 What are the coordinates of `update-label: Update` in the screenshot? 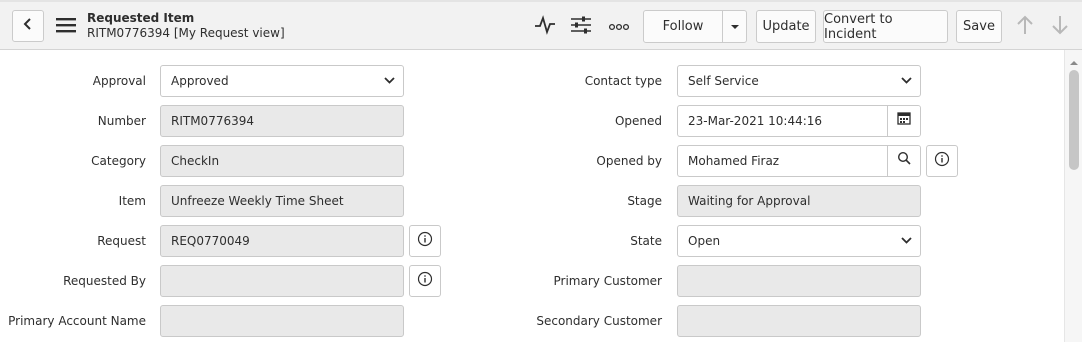 It's located at (786, 26).